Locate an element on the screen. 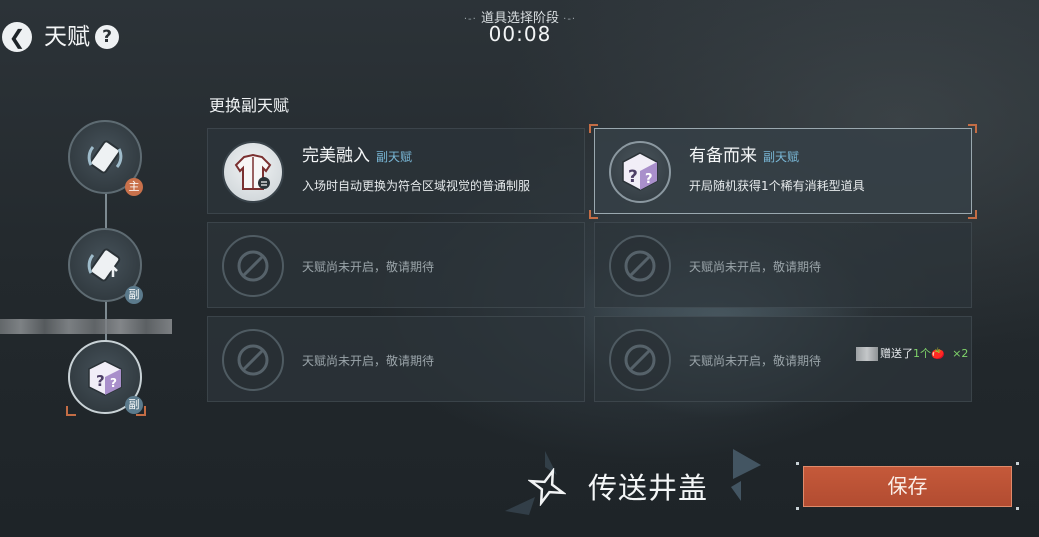 This screenshot has width=1039, height=537. gift-count: 1个 is located at coordinates (922, 353).